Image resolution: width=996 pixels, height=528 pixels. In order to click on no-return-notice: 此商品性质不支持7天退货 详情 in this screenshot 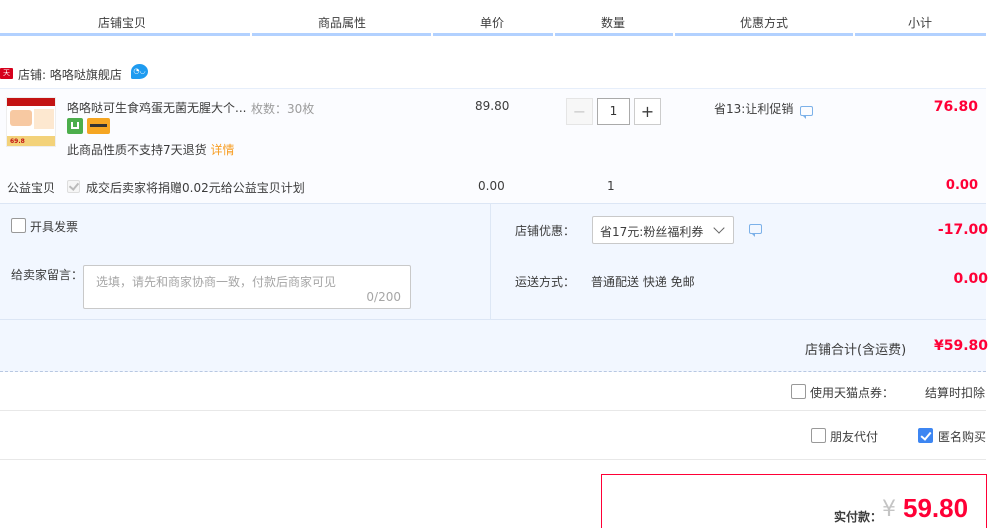, I will do `click(150, 149)`.